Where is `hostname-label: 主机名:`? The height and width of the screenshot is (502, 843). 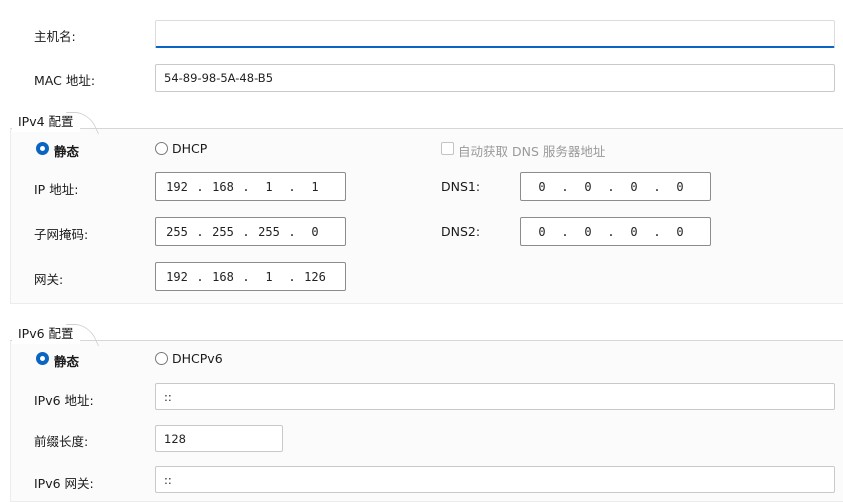 hostname-label: 主机名: is located at coordinates (55, 36).